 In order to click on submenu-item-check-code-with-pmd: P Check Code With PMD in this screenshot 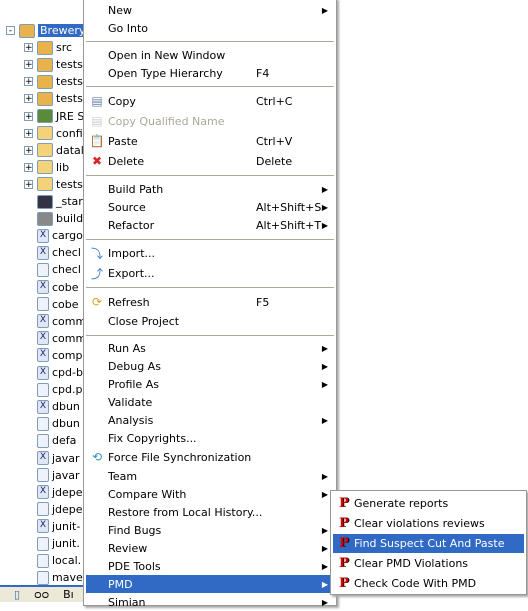, I will do `click(428, 583)`.